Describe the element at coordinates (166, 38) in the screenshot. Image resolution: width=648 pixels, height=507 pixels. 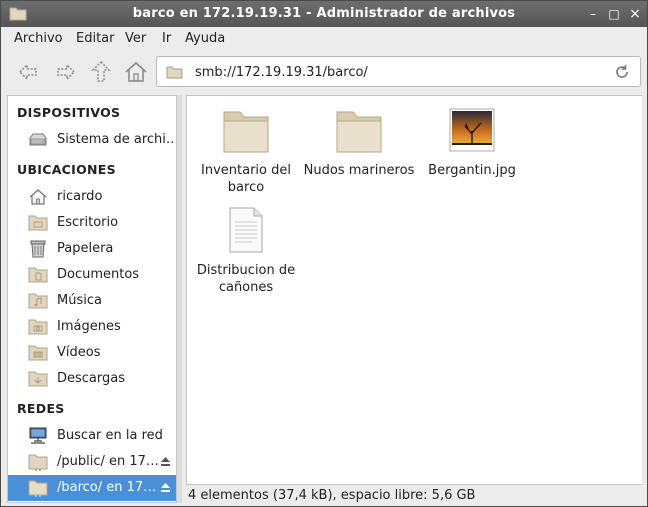
I see `menu-ir: Ir` at that location.